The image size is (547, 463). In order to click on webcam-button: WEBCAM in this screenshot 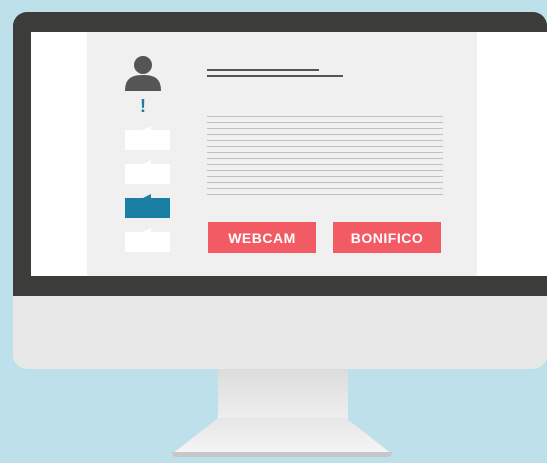, I will do `click(262, 237)`.